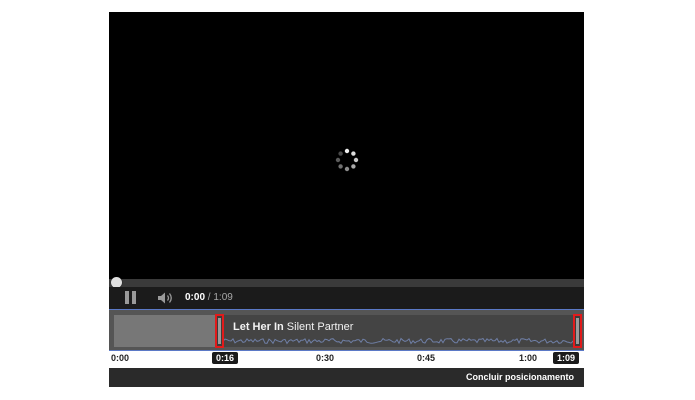 The image size is (695, 400). What do you see at coordinates (166, 331) in the screenshot?
I see `track-unselected-region` at bounding box center [166, 331].